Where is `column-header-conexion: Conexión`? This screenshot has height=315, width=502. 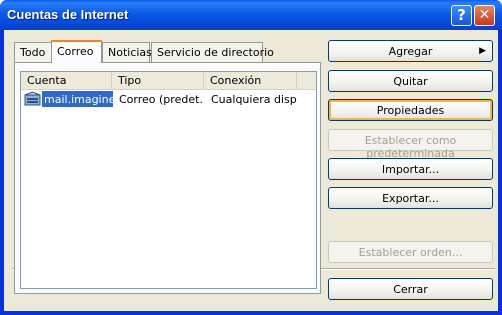 column-header-conexion: Conexión is located at coordinates (250, 80).